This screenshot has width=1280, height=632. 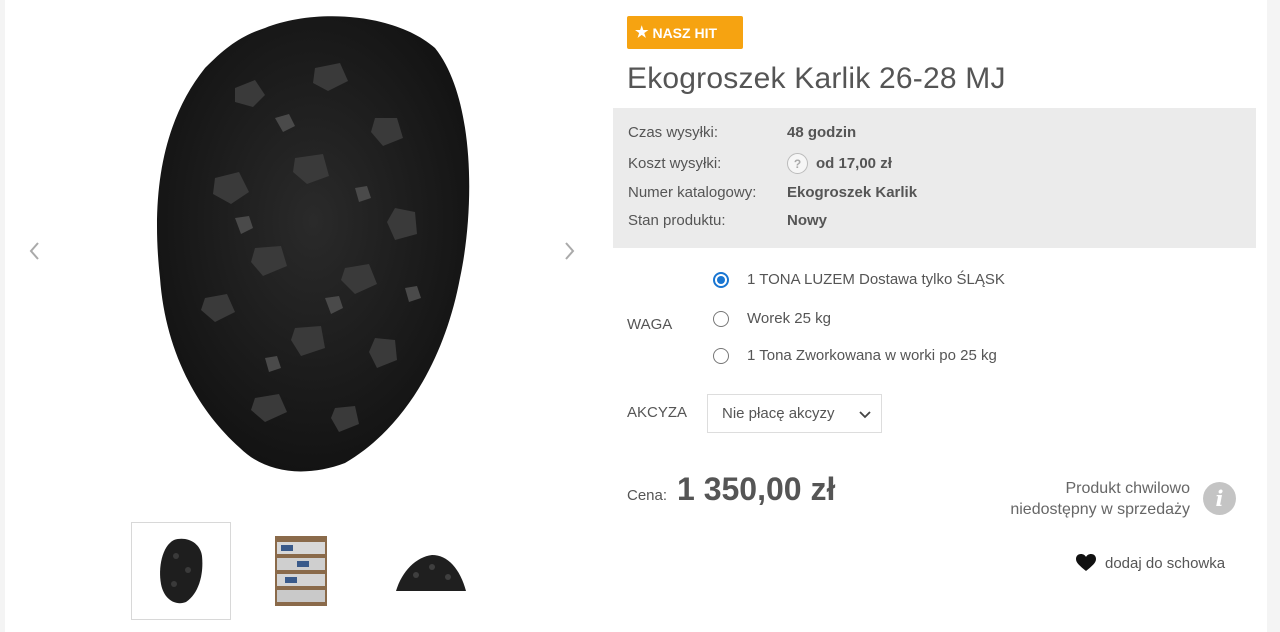 What do you see at coordinates (1067, 499) in the screenshot?
I see `availability-status: Produkt chwilowo niedostępny w sprzedaży` at bounding box center [1067, 499].